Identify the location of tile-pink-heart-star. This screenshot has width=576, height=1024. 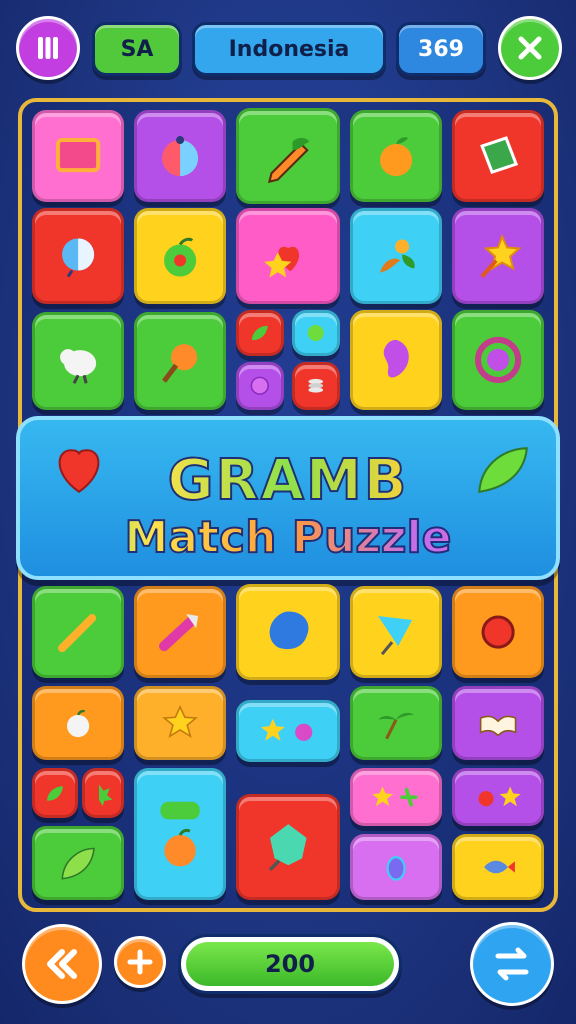
(288, 256).